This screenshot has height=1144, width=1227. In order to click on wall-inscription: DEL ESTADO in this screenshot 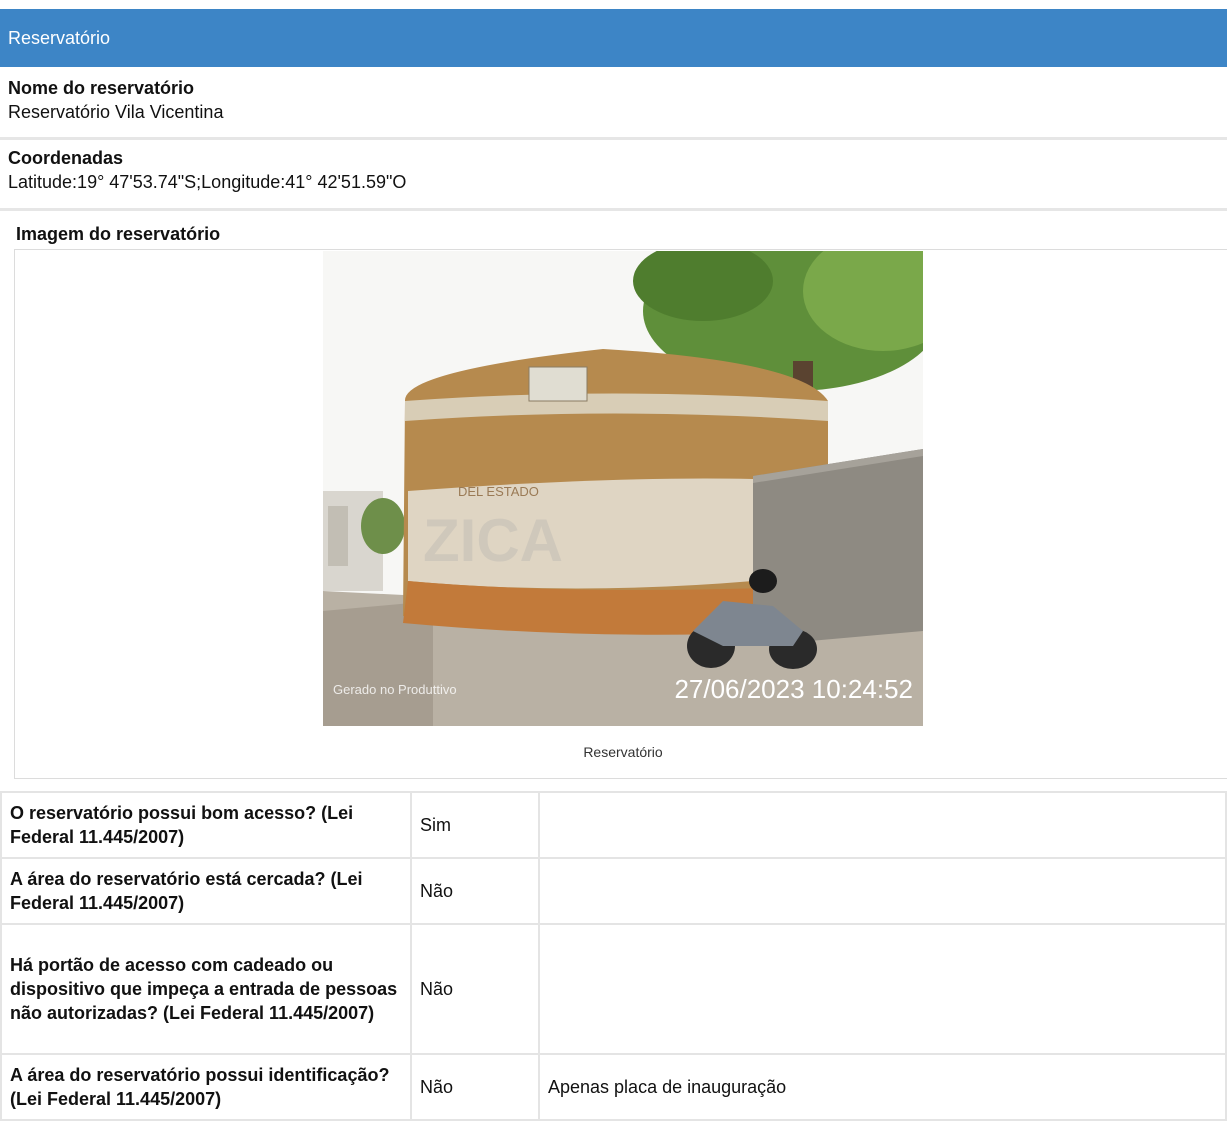, I will do `click(498, 491)`.